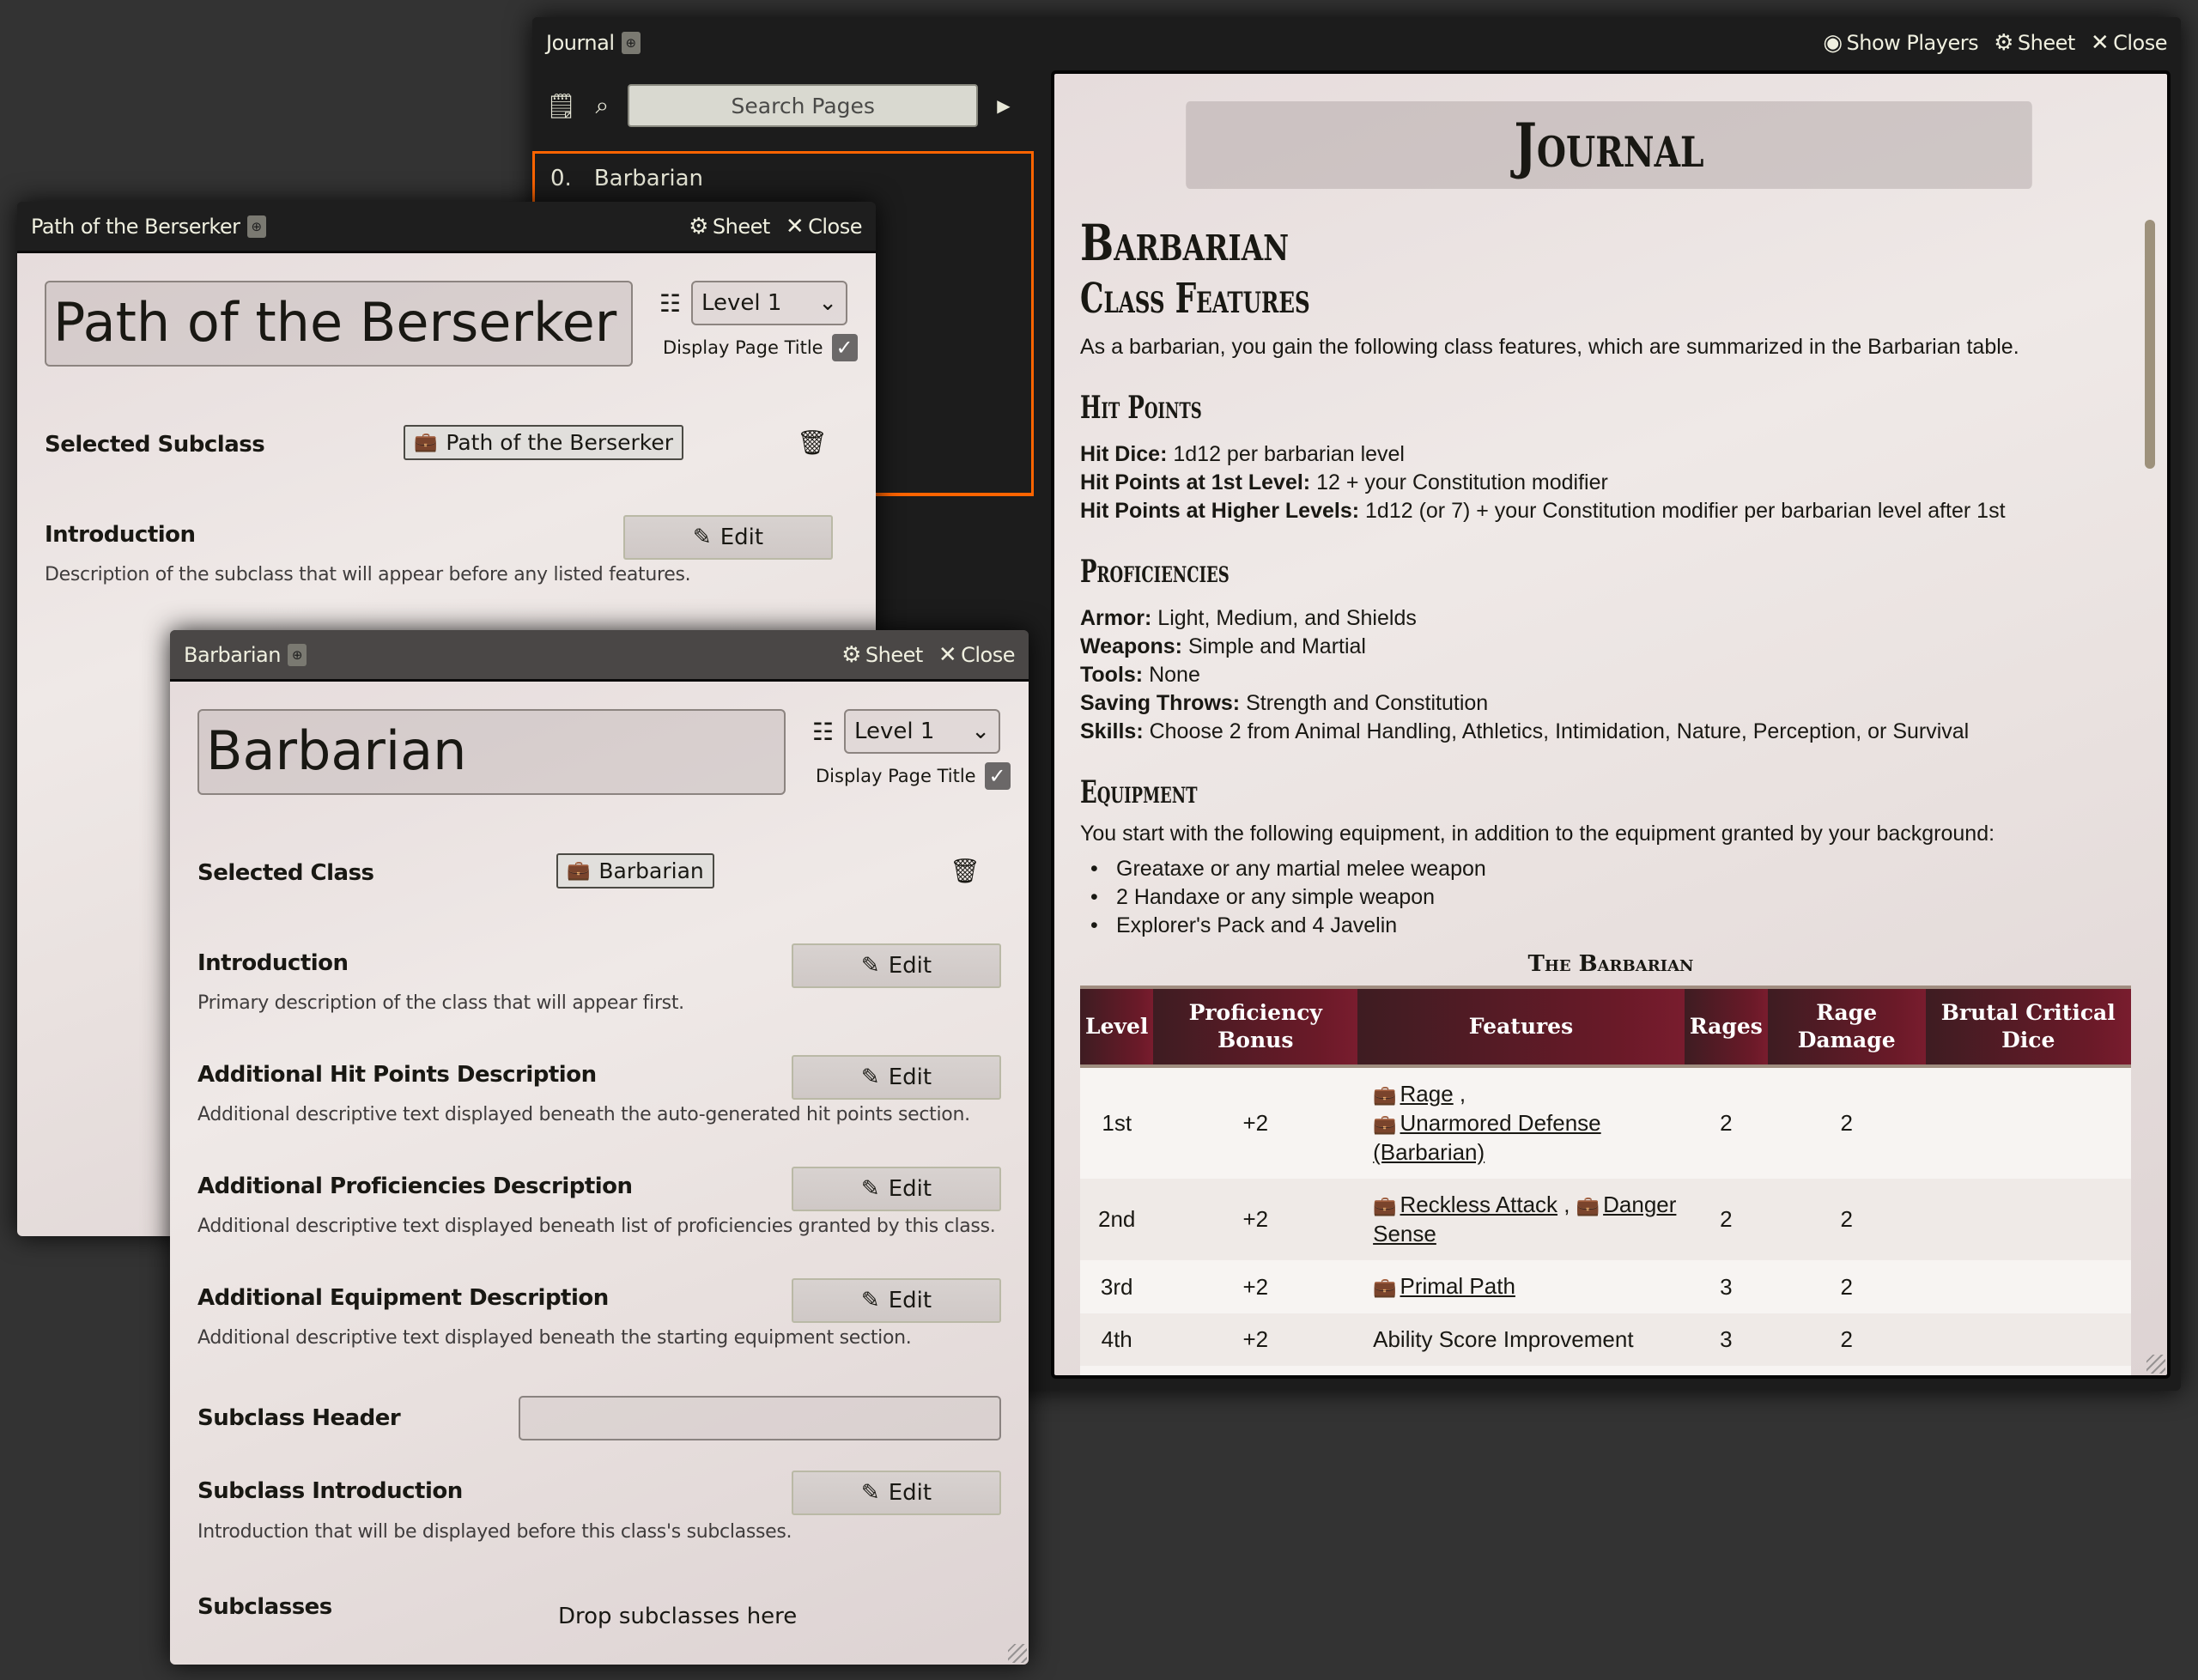 This screenshot has width=2198, height=1680. I want to click on name-input: Path of the Berserker, so click(339, 324).